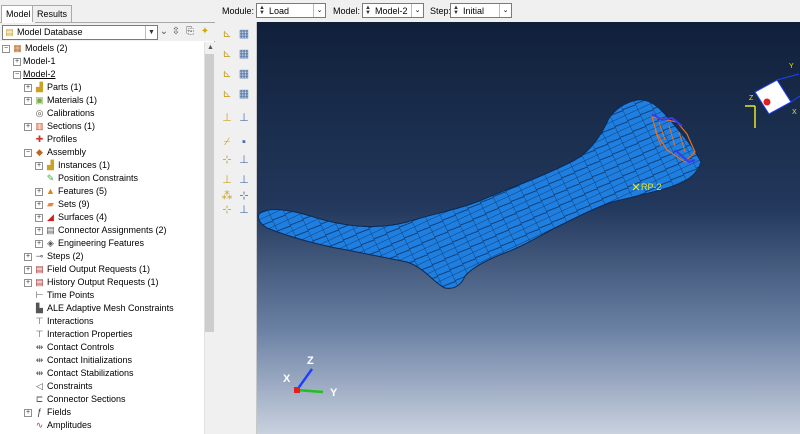 This screenshot has width=800, height=434. I want to click on bc-manager-icon: ▦, so click(244, 54).